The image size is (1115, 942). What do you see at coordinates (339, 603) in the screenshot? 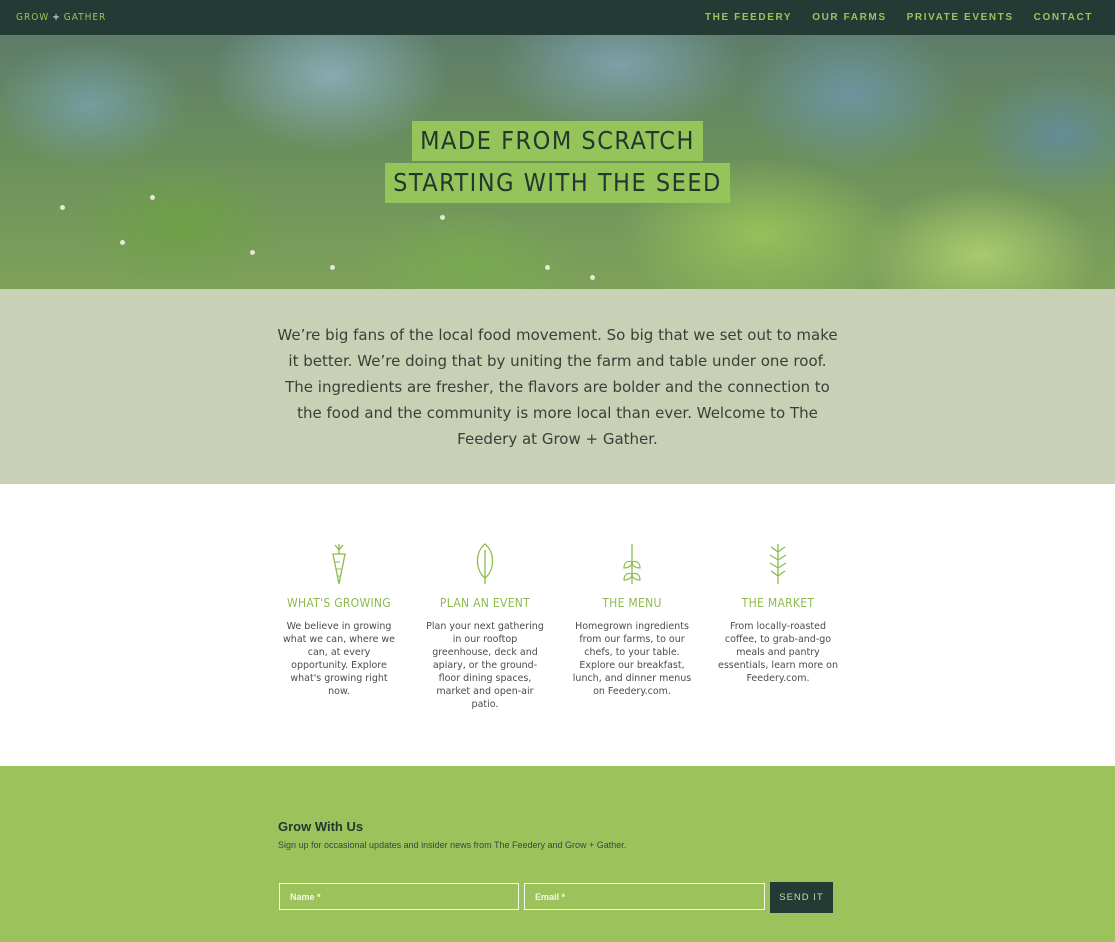
I see `feature-title: WHAT'S GROWING` at bounding box center [339, 603].